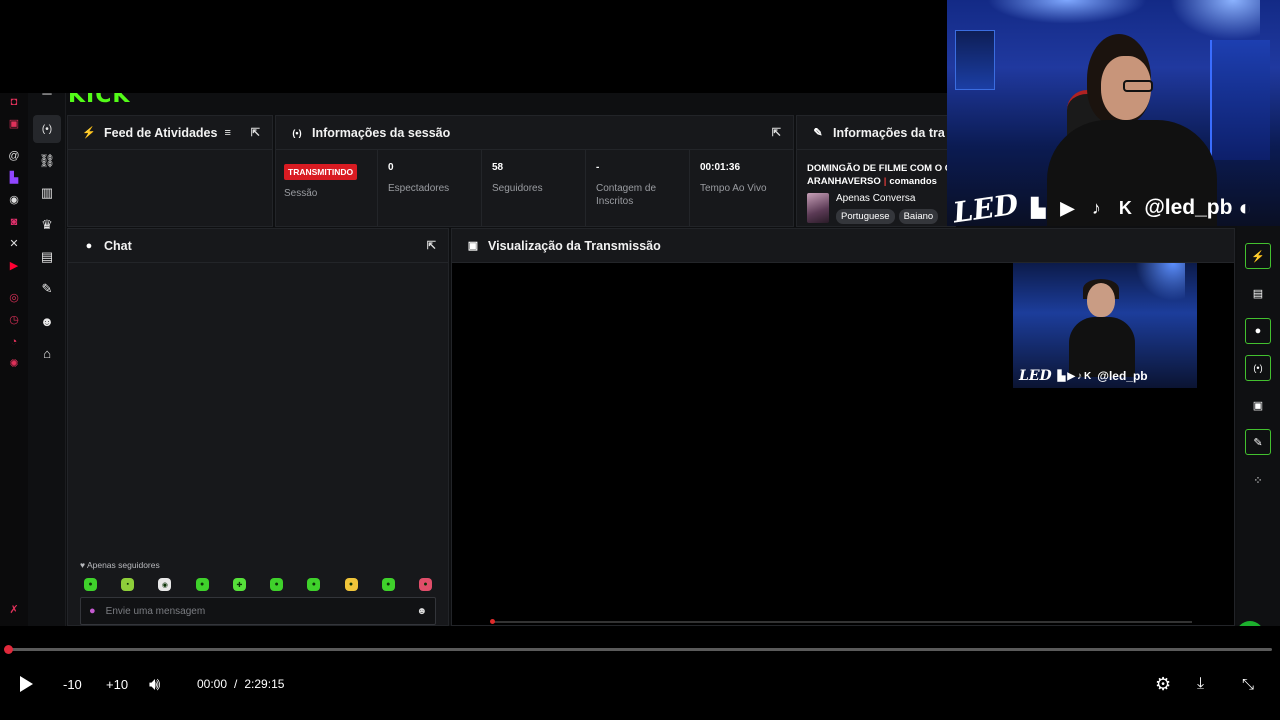 The height and width of the screenshot is (720, 1280). Describe the element at coordinates (381, 132) in the screenshot. I see `session-info-title: Informações da sessão` at that location.